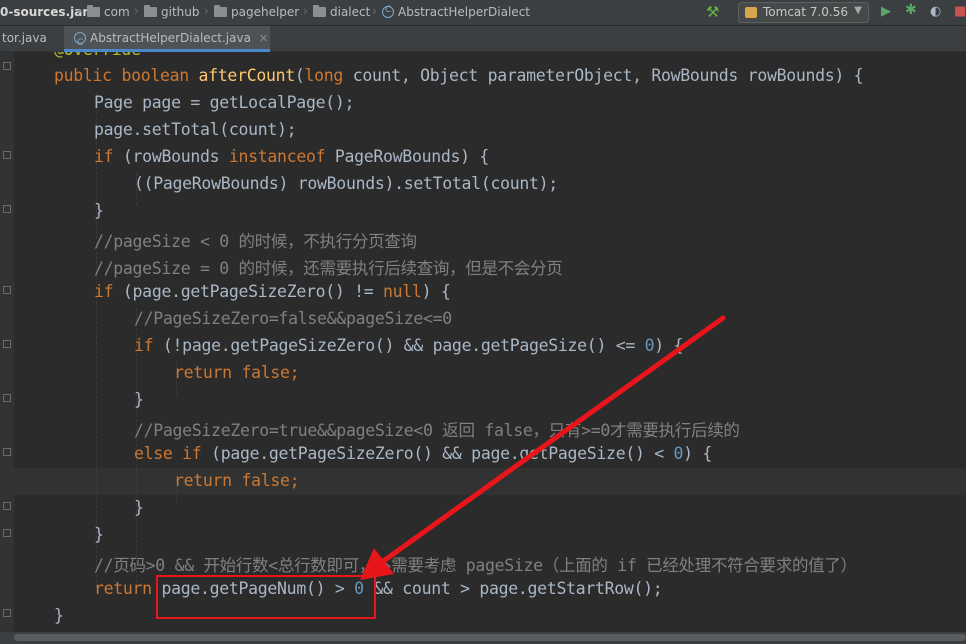 Image resolution: width=966 pixels, height=644 pixels. What do you see at coordinates (552, 440) in the screenshot?
I see `arrow-shaft` at bounding box center [552, 440].